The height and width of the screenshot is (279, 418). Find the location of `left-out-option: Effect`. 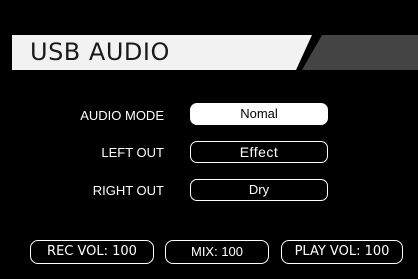

left-out-option: Effect is located at coordinates (259, 152).